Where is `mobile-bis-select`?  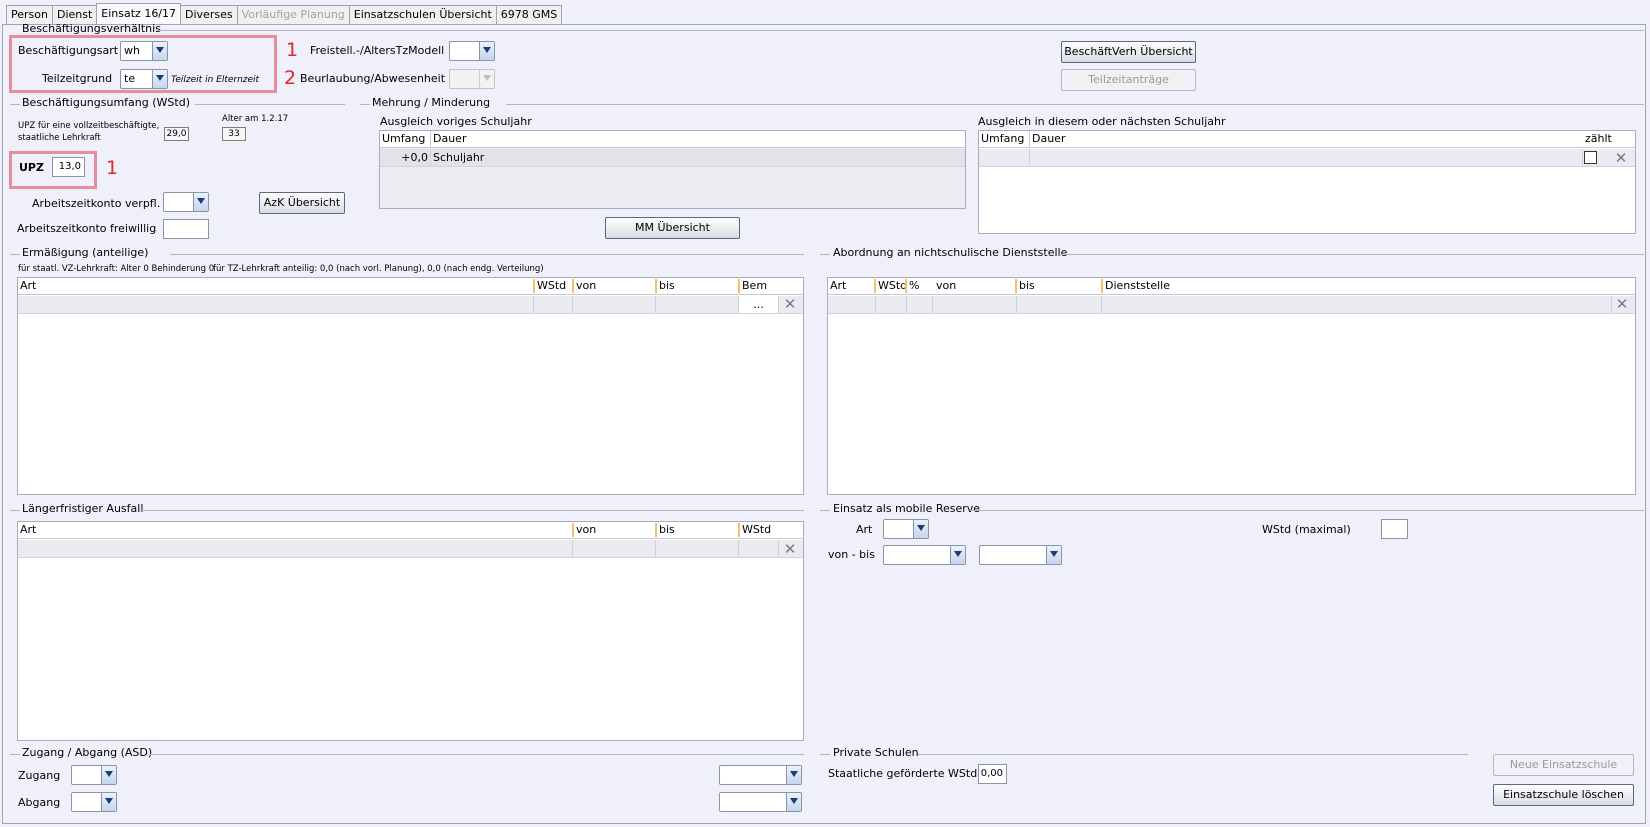
mobile-bis-select is located at coordinates (1020, 555).